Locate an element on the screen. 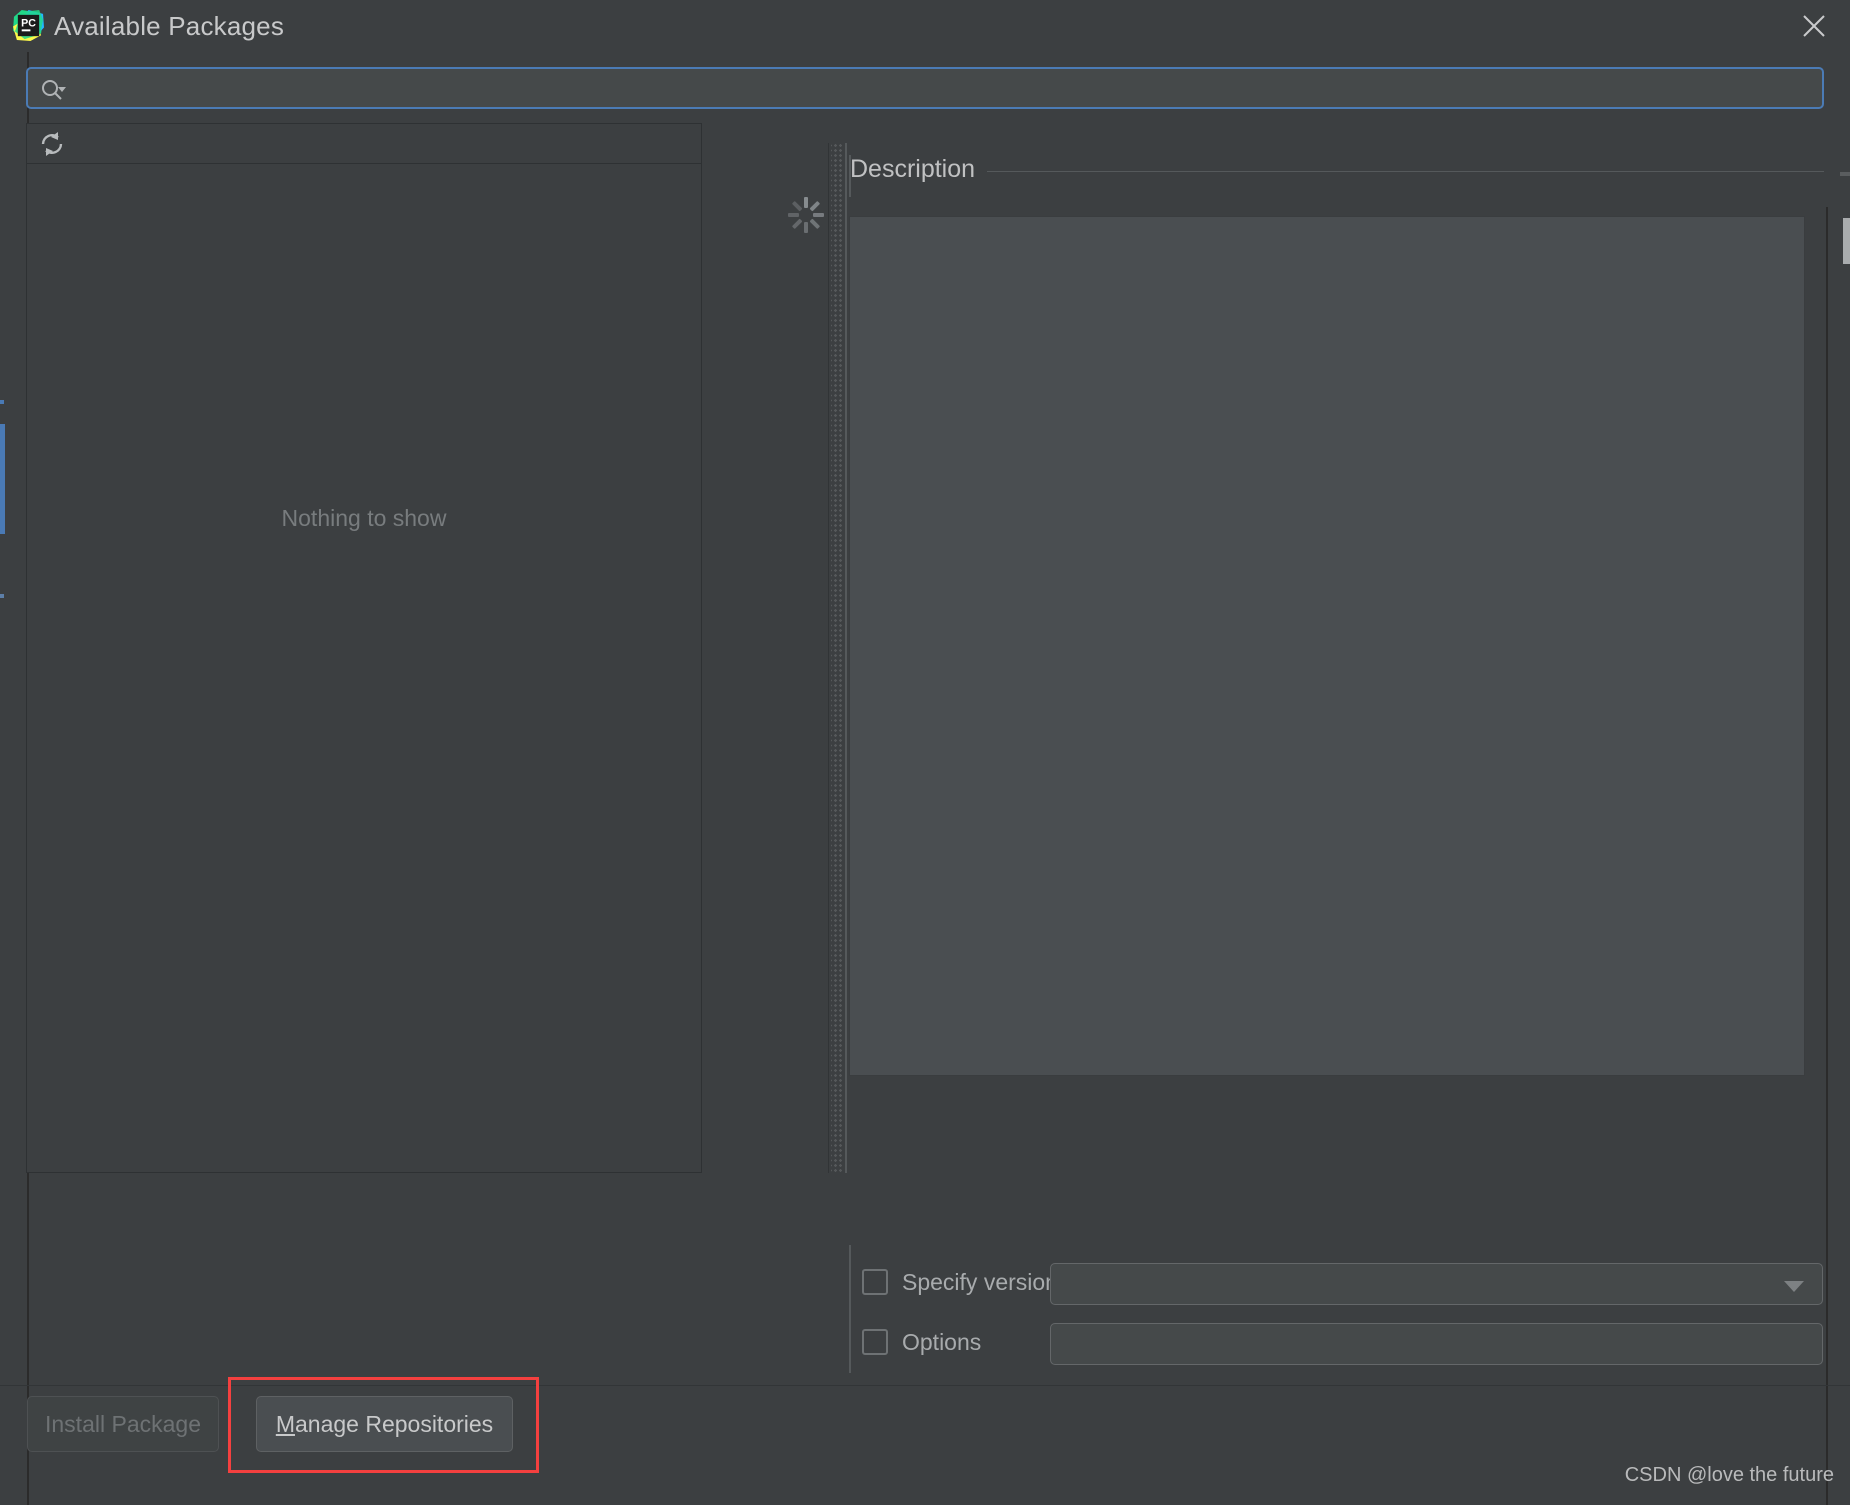 This screenshot has width=1850, height=1505. background-right-marker-tick is located at coordinates (1845, 174).